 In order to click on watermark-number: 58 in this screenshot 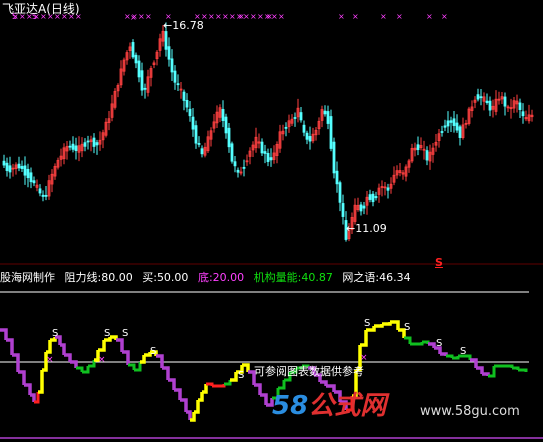, I will do `click(290, 406)`.